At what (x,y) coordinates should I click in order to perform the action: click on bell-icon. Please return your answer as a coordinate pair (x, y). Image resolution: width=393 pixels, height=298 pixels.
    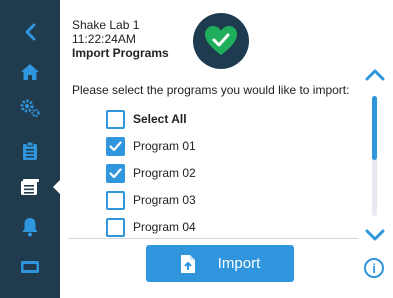
    Looking at the image, I should click on (30, 227).